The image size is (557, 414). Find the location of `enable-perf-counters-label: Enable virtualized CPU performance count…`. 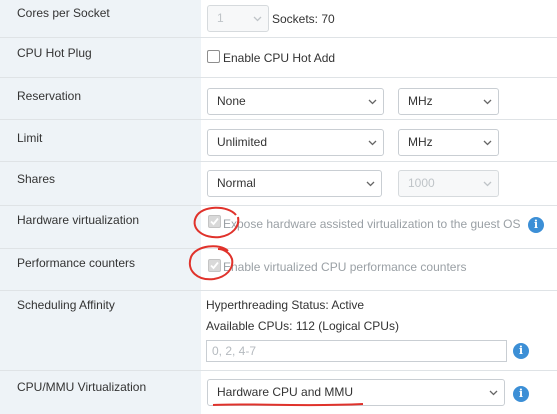

enable-perf-counters-label: Enable virtualized CPU performance count… is located at coordinates (345, 267).